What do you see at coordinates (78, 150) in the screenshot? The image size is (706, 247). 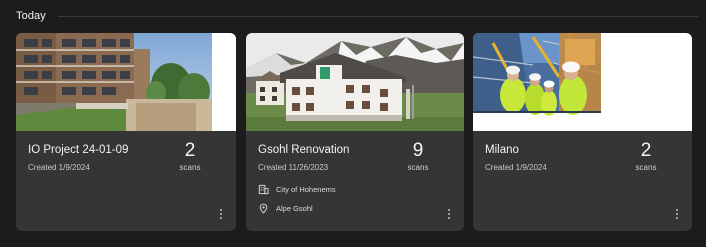 I see `project-title: IO Project 24-01-09` at bounding box center [78, 150].